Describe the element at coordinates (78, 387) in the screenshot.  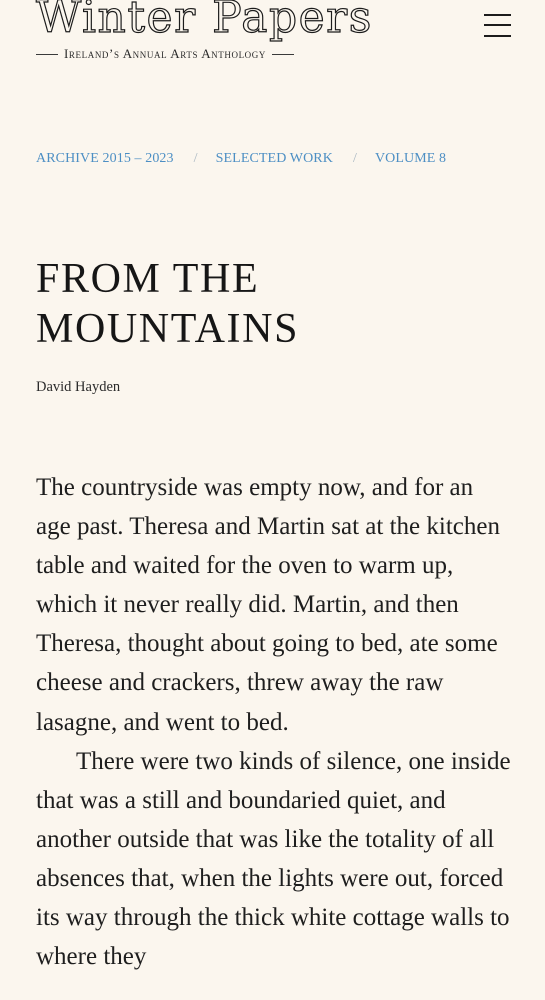
I see `author-link: David Hayden` at that location.